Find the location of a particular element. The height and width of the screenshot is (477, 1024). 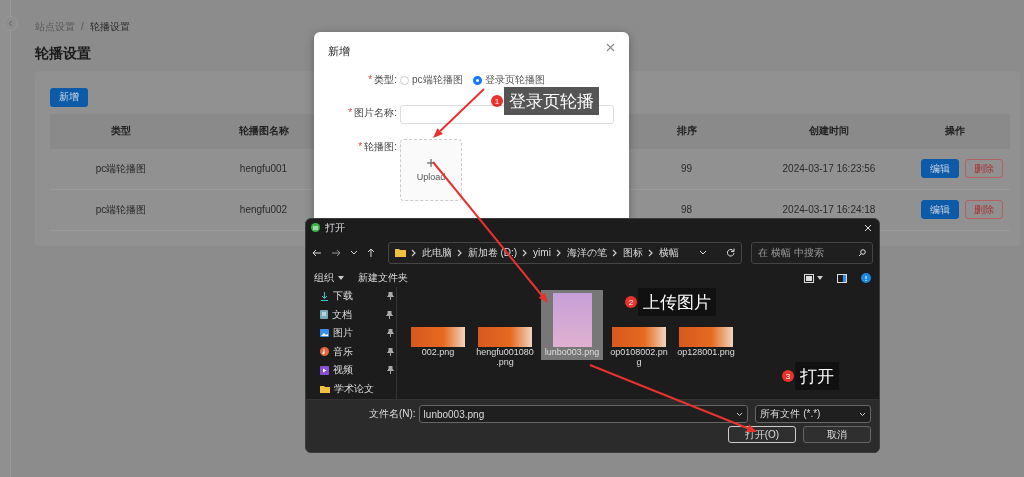

sidebar-item: 学术论文 is located at coordinates (359, 388).